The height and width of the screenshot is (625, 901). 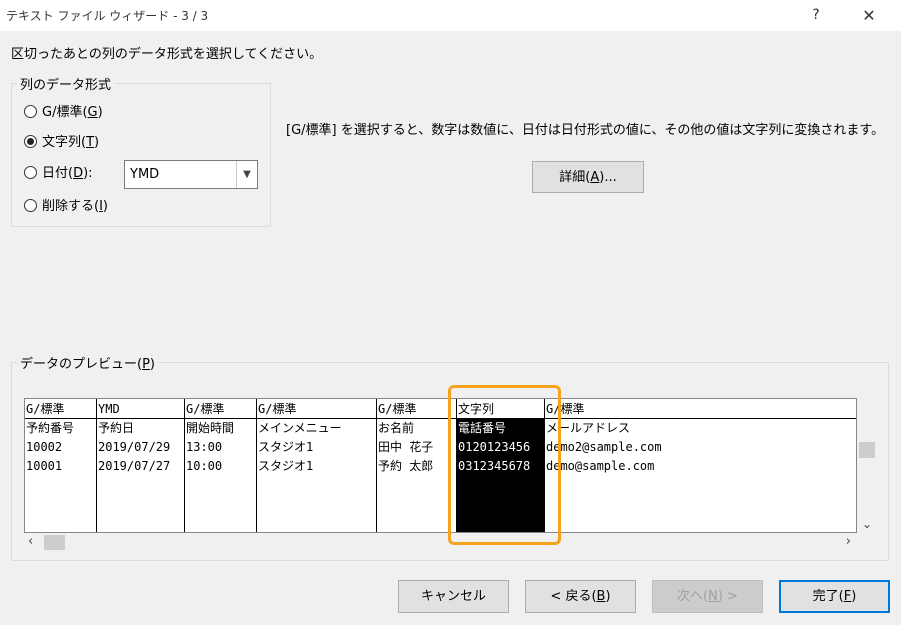 I want to click on horizontal-scroll-thumb, so click(x=54, y=542).